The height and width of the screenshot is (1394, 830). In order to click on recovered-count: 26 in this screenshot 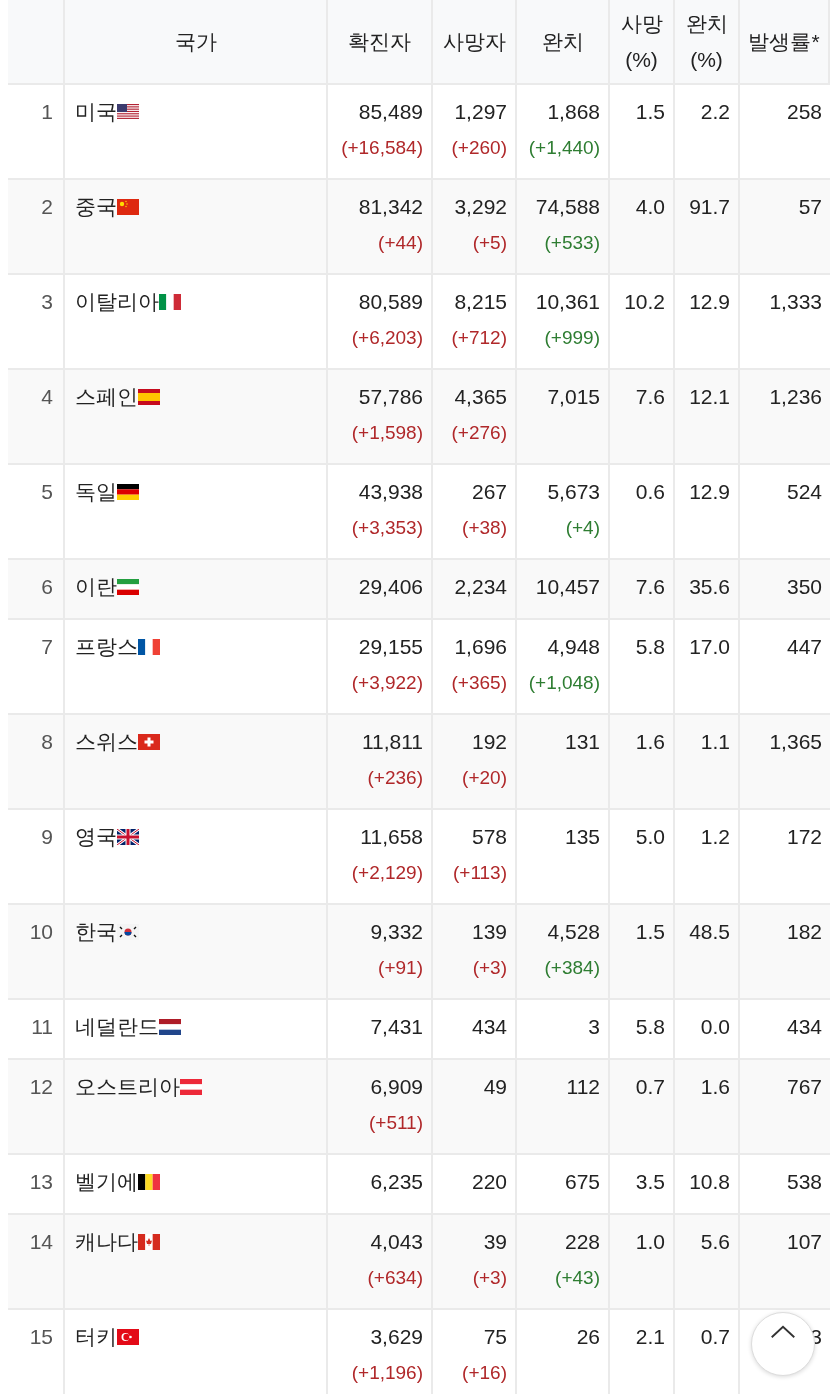, I will do `click(588, 1337)`.